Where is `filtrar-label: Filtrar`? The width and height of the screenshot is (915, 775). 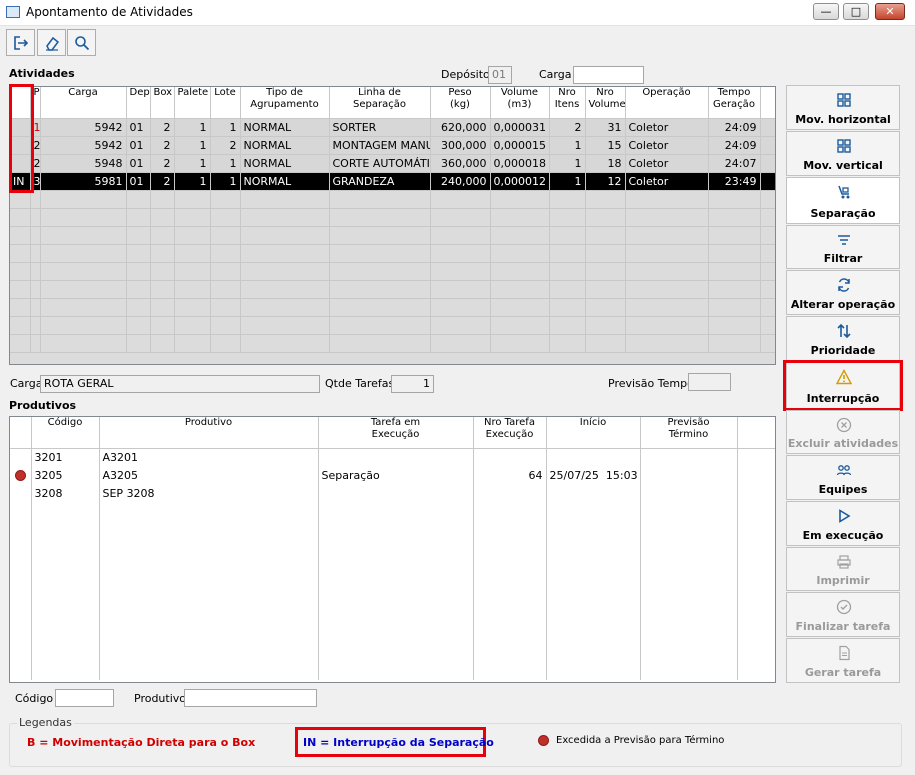 filtrar-label: Filtrar is located at coordinates (843, 258).